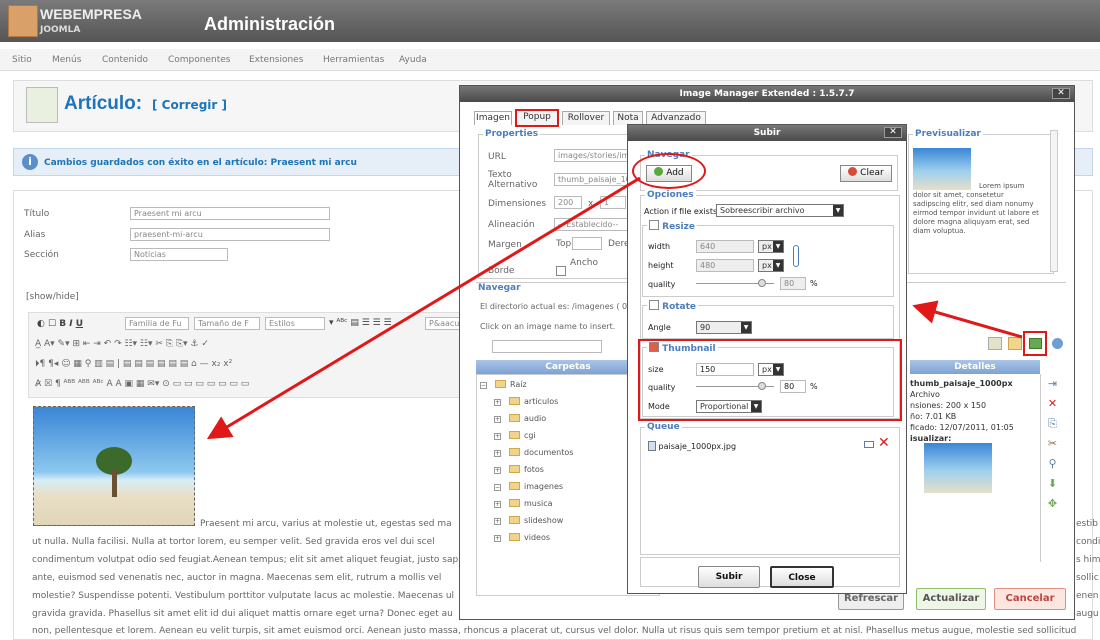 The image size is (1100, 640). Describe the element at coordinates (967, 319) in the screenshot. I see `arrow-to-upload` at that location.